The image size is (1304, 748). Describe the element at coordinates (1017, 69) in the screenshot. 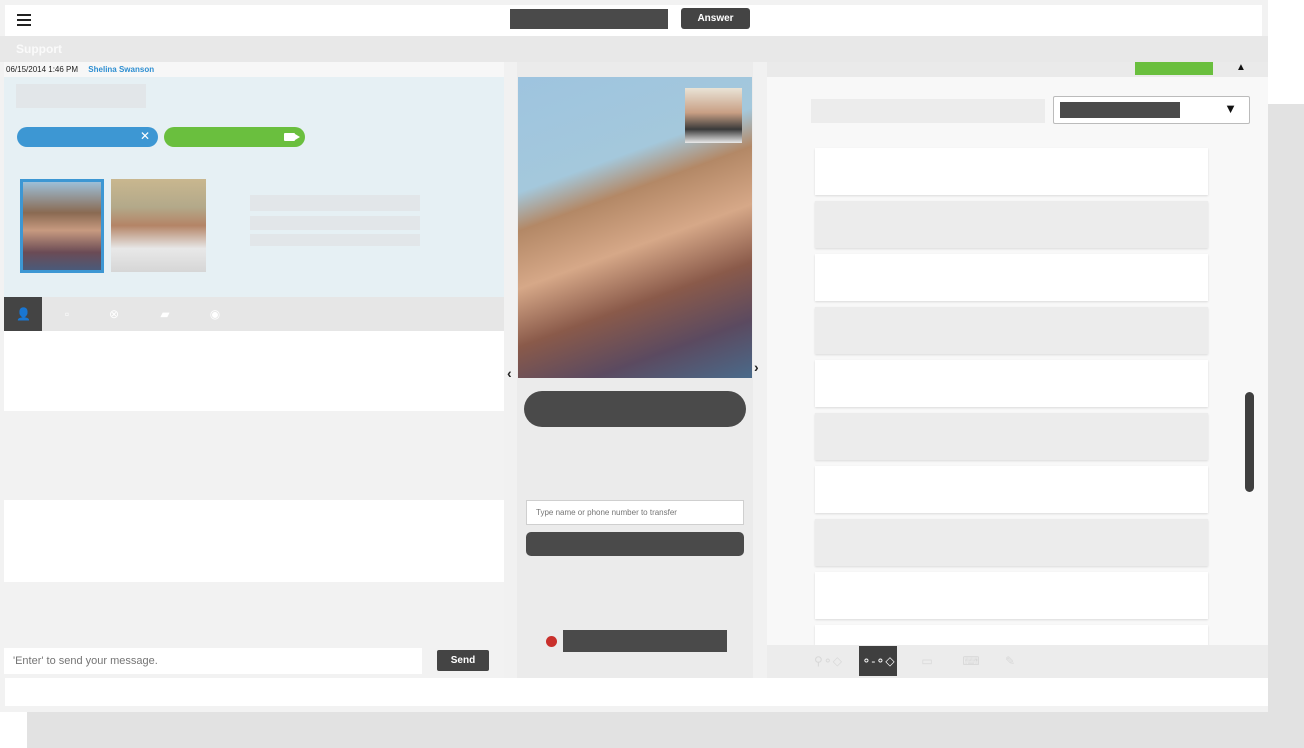

I see `workflow-header: ▲` at that location.